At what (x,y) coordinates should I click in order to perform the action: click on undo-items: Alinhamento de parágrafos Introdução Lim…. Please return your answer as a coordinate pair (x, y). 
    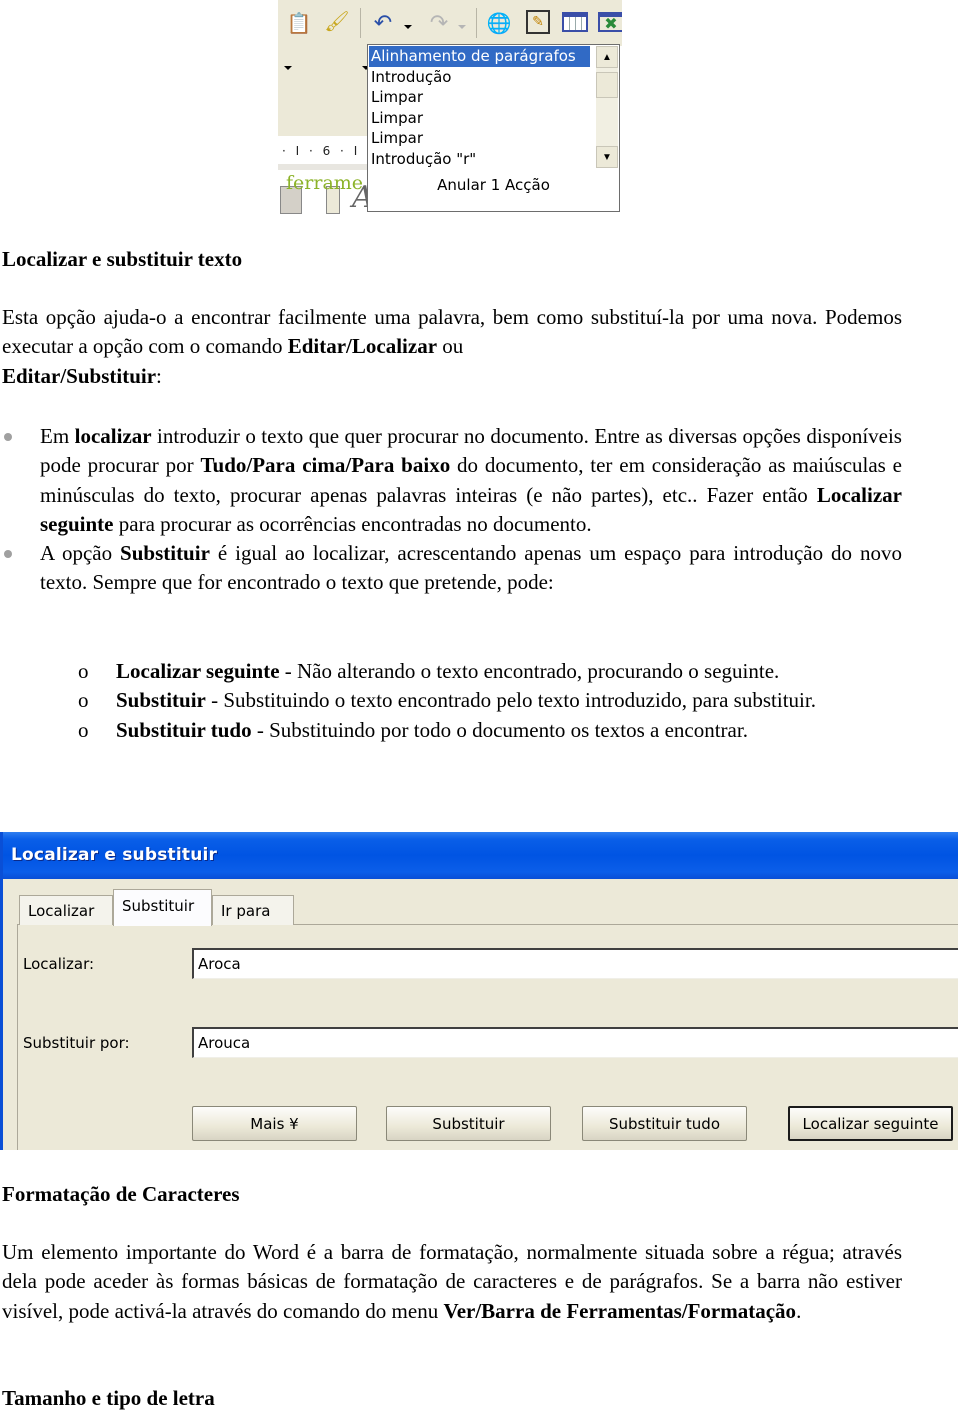
    Looking at the image, I should click on (479, 107).